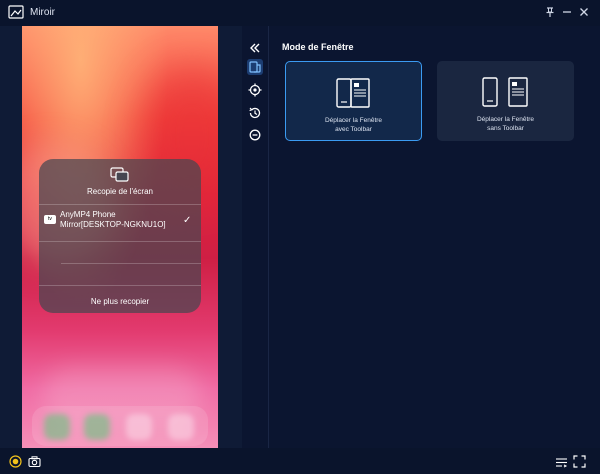 The width and height of the screenshot is (600, 474). I want to click on screen-mirroring-icon, so click(119, 174).